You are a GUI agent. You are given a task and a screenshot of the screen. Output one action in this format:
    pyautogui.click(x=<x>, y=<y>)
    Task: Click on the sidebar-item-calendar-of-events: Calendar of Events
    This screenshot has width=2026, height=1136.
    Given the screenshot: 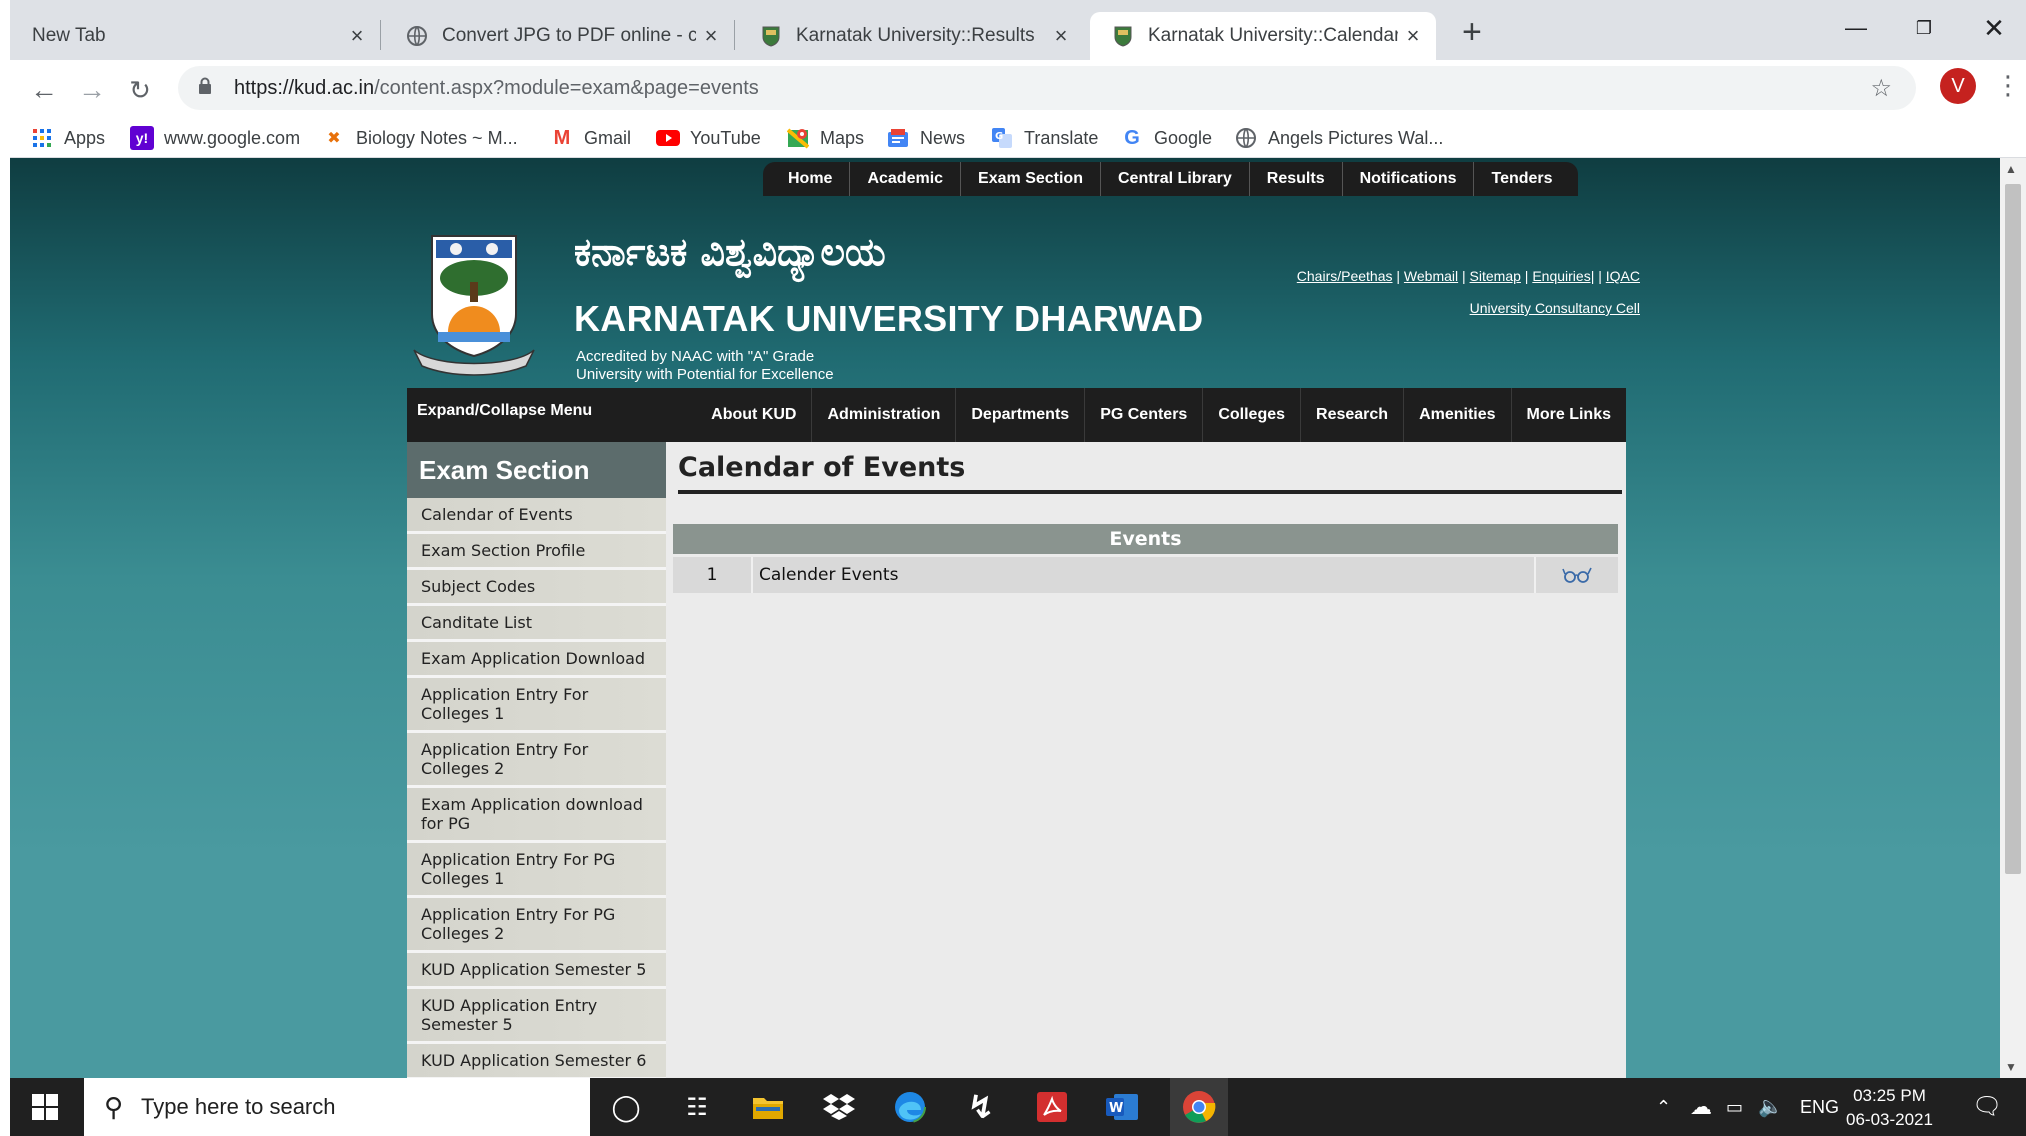 What is the action you would take?
    pyautogui.click(x=536, y=516)
    